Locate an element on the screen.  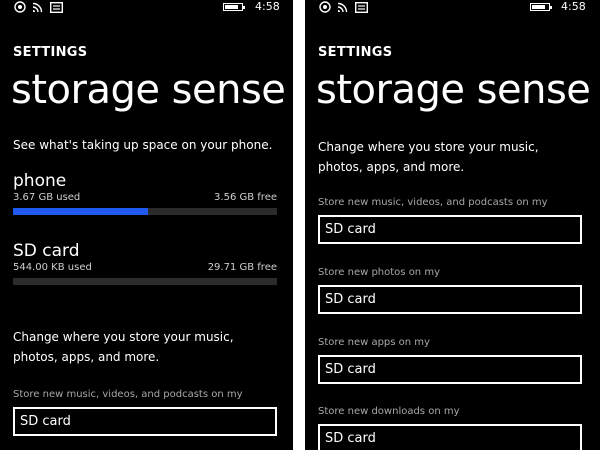
used-space: 544.00 KB used is located at coordinates (52, 267).